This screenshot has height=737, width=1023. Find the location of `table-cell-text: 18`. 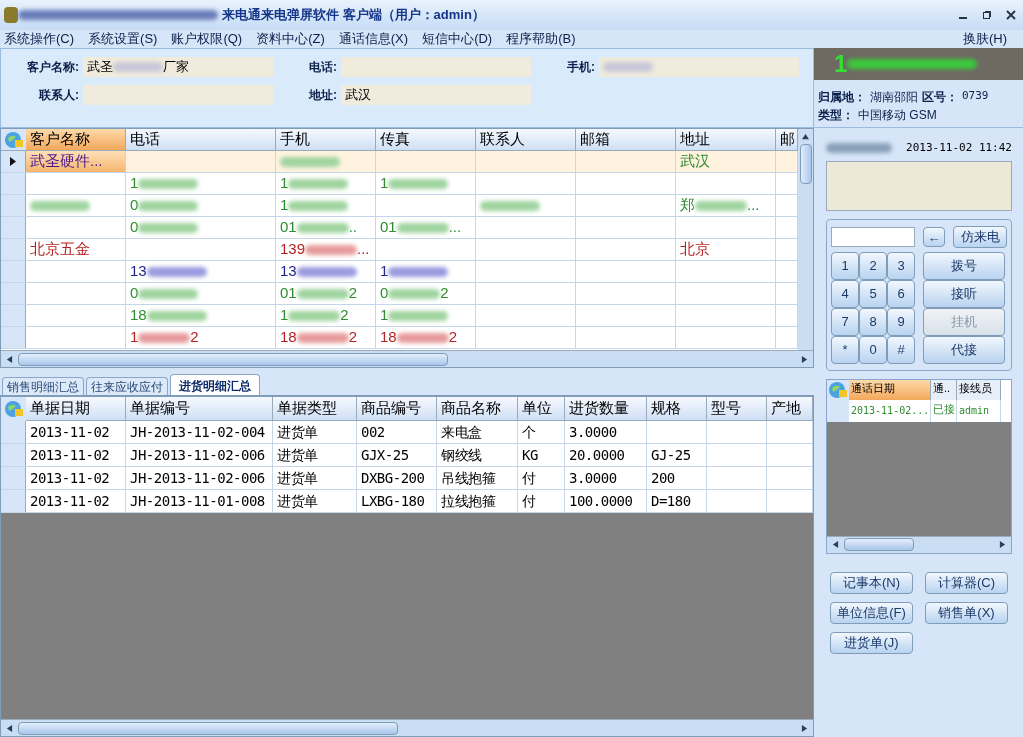

table-cell-text: 18 is located at coordinates (288, 337).